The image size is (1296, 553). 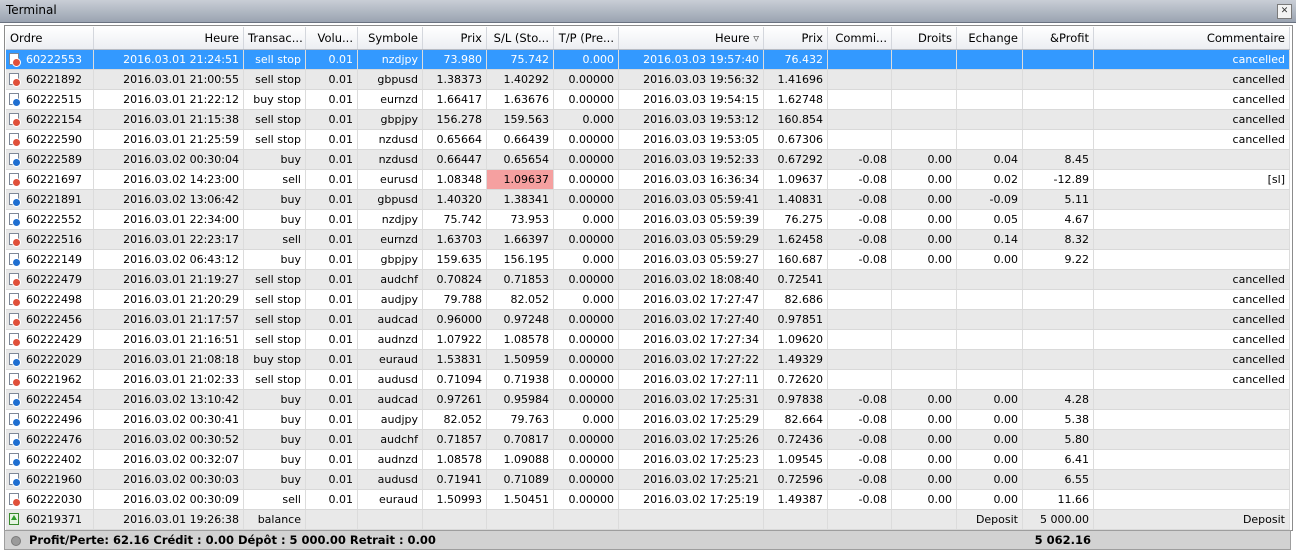 What do you see at coordinates (796, 119) in the screenshot?
I see `cell-prix-close: 160.854` at bounding box center [796, 119].